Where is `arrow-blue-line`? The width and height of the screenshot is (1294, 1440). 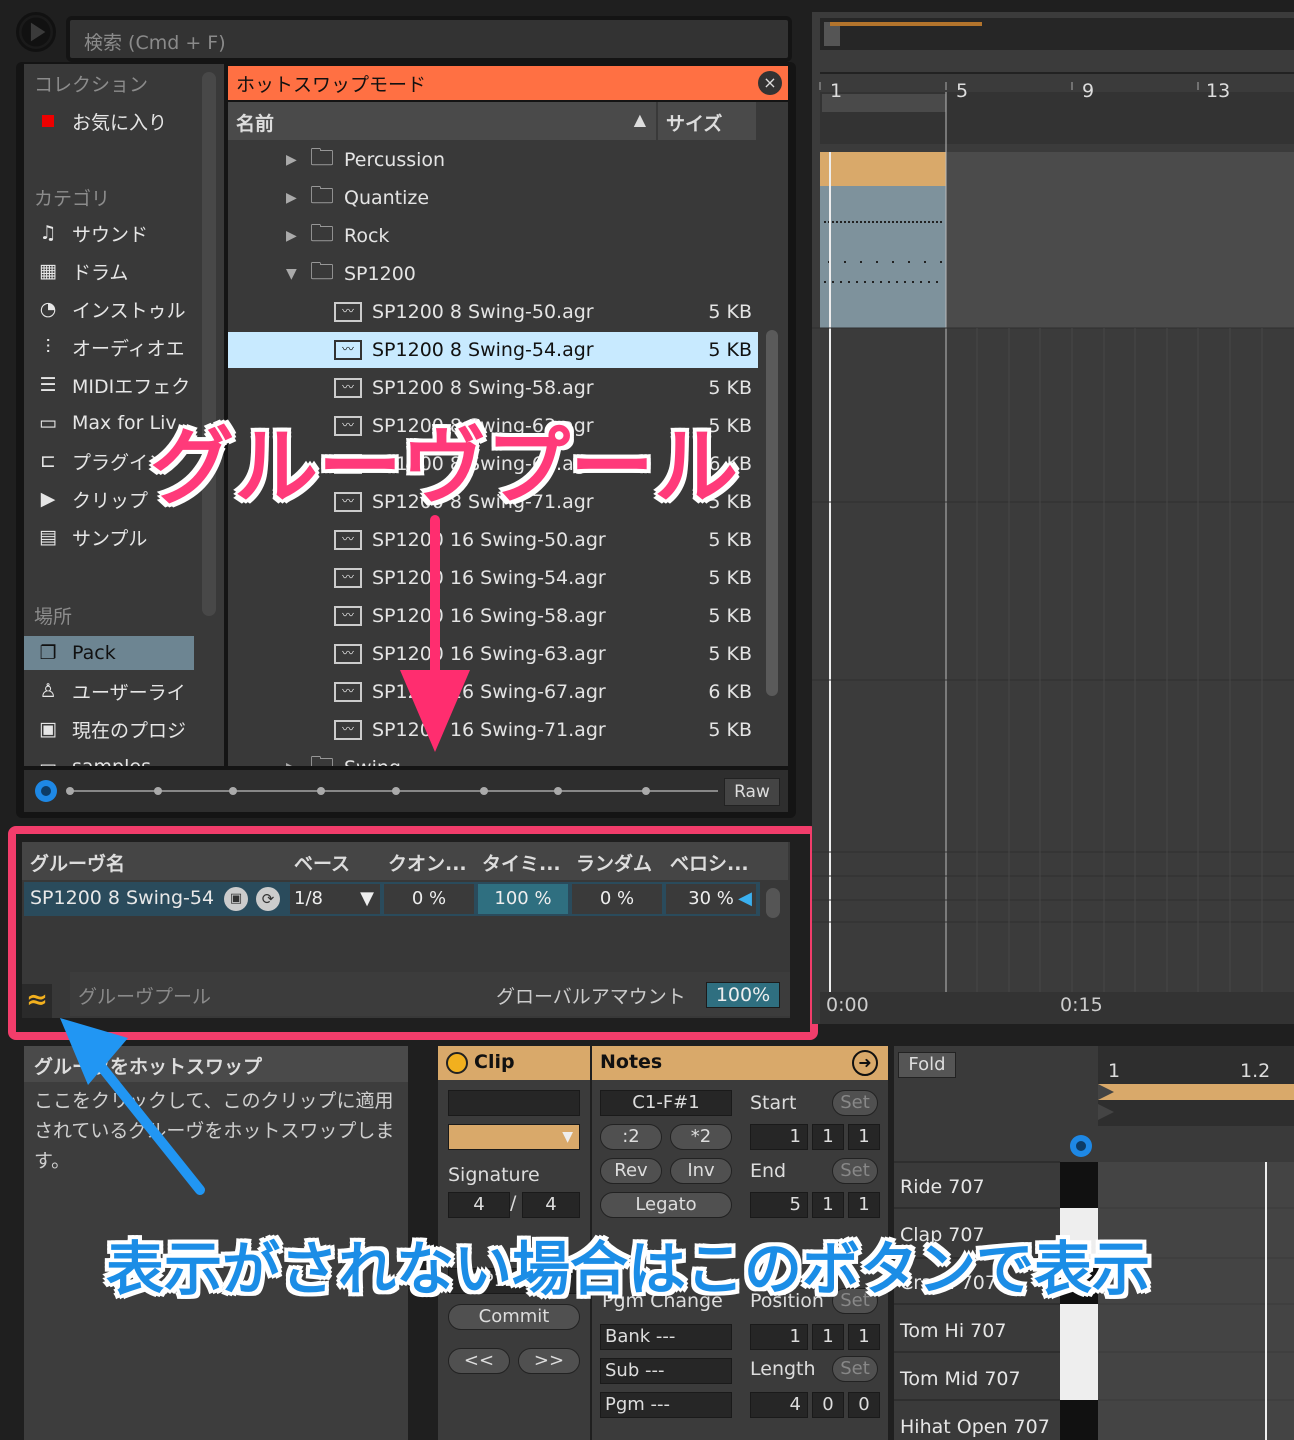 arrow-blue-line is located at coordinates (150, 1127).